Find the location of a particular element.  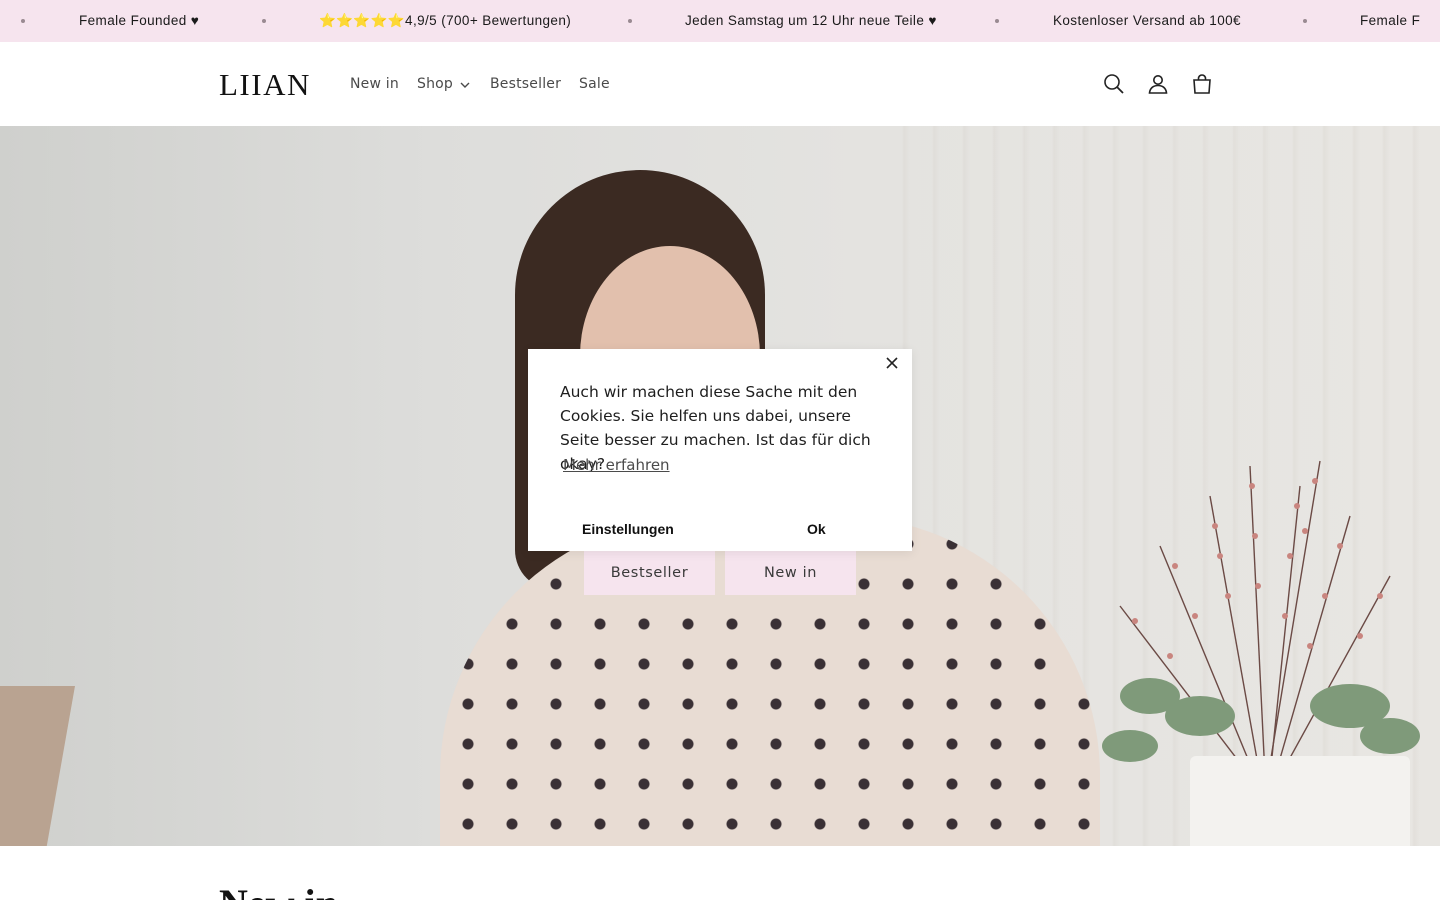

announcement-message: Kostenloser Versand ab 100€ is located at coordinates (1147, 20).